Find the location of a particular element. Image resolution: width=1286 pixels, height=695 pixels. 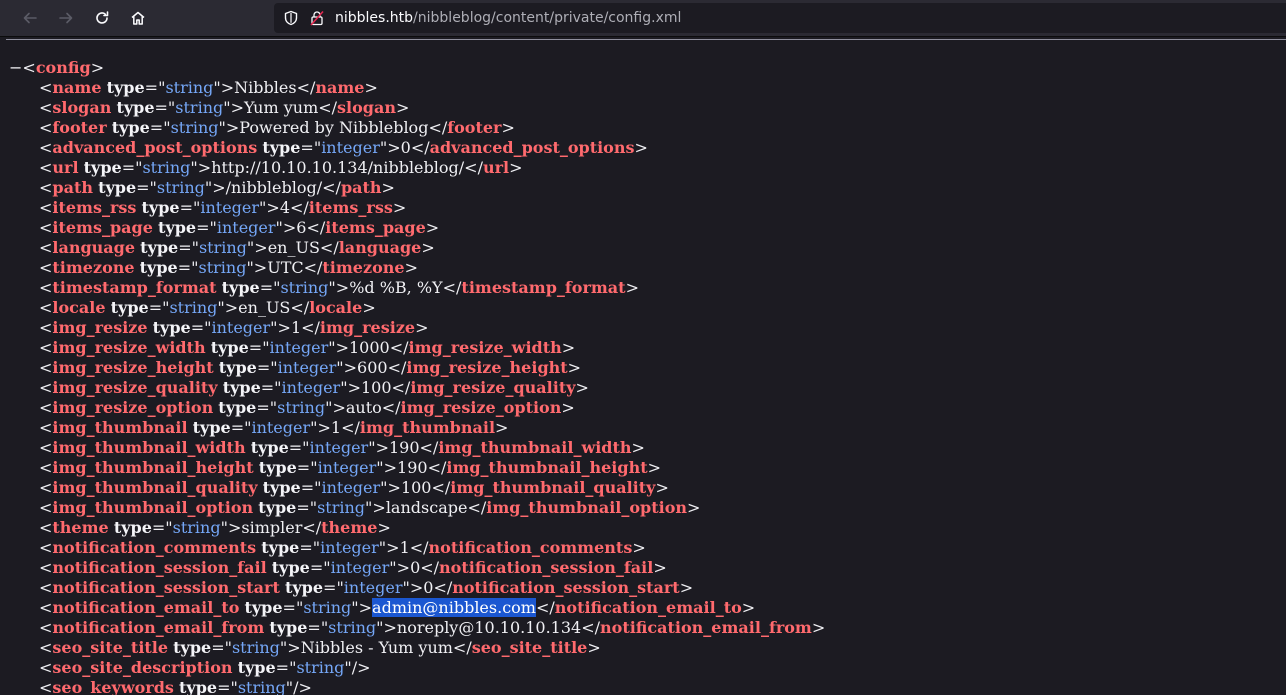

close-tag-name: items_rss is located at coordinates (350, 207).